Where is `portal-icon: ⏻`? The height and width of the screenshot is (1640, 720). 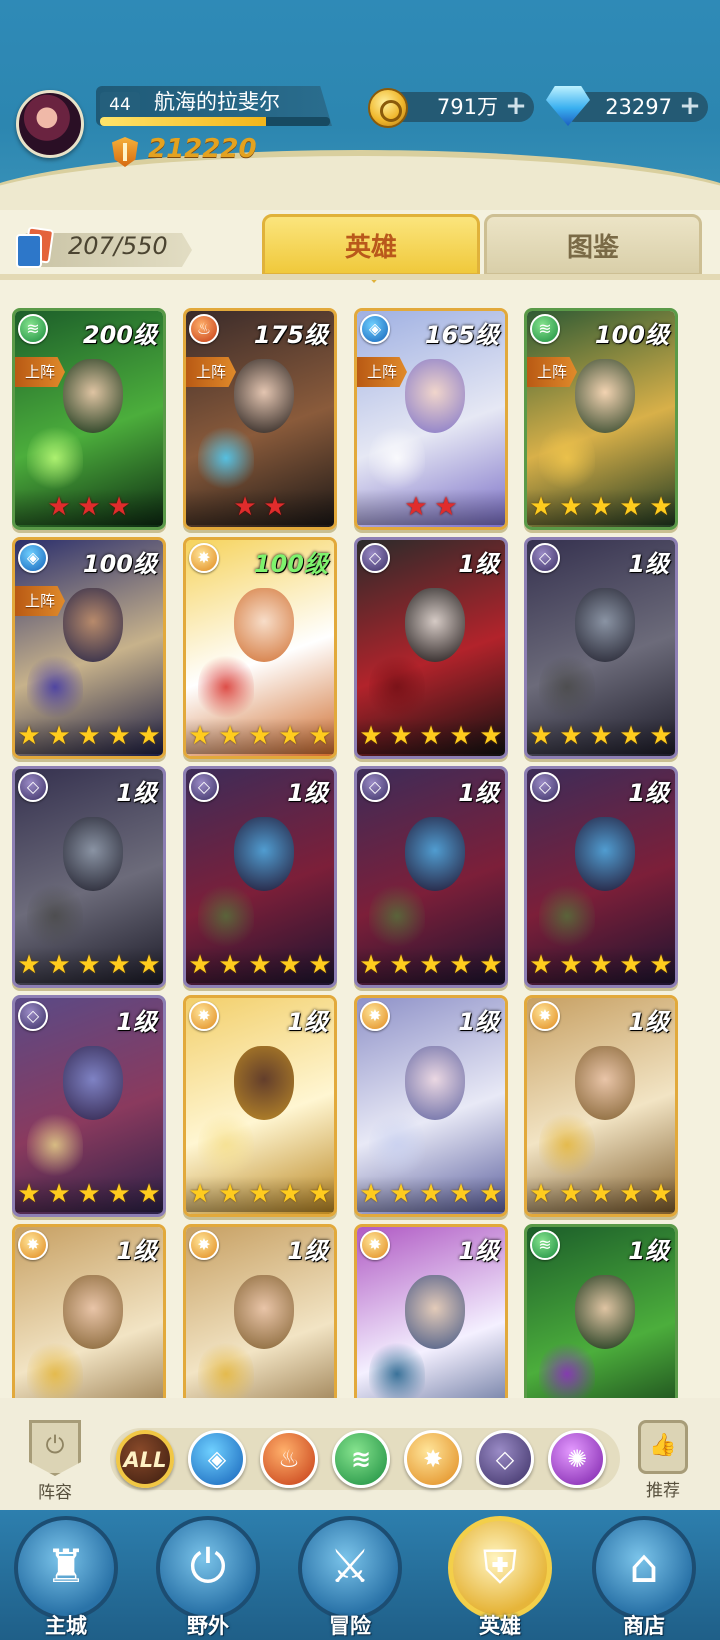 portal-icon: ⏻ is located at coordinates (208, 1568).